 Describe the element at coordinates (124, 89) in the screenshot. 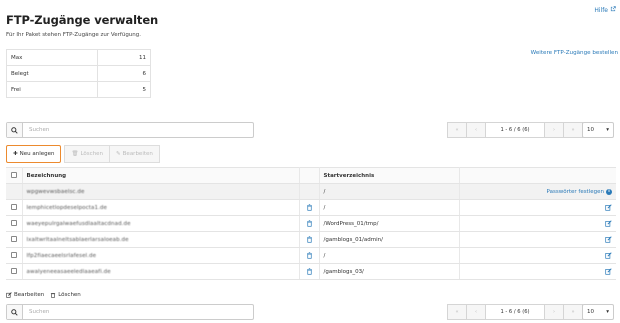

I see `quota-value: 5` at that location.